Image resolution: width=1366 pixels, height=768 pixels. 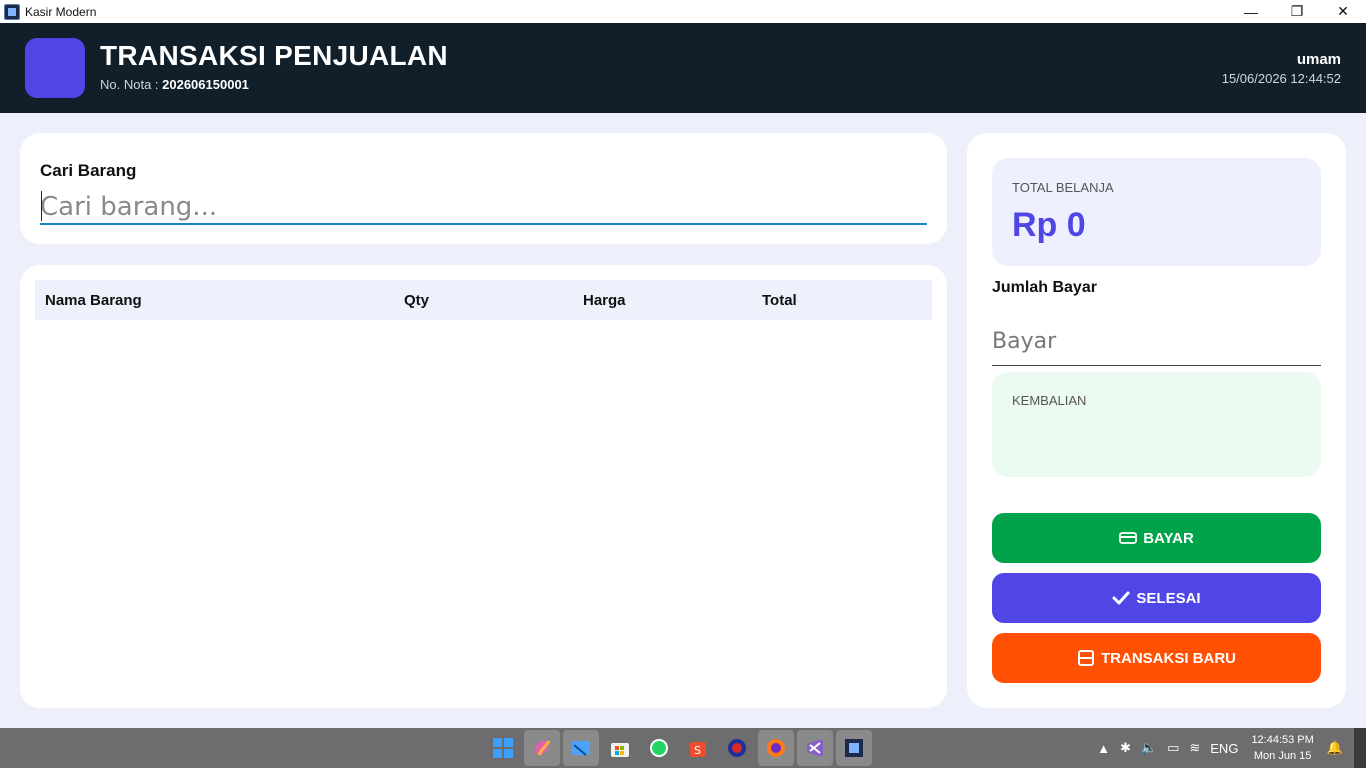 I want to click on transaksi-baru-button: TRANSAKSI BARU, so click(x=1156, y=658).